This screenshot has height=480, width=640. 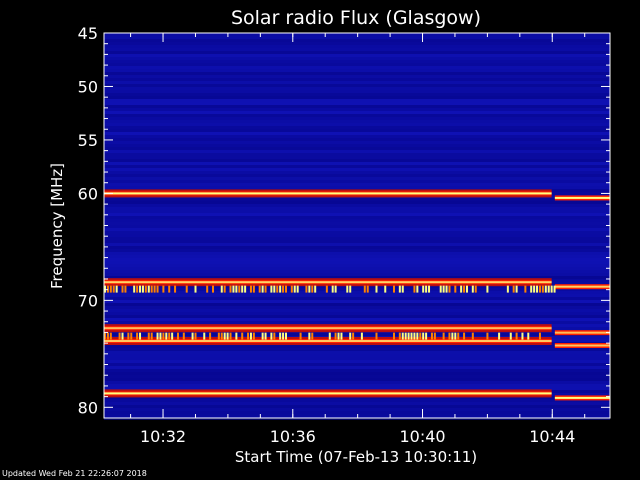 What do you see at coordinates (422, 436) in the screenshot?
I see `x-tick-label: 10:40` at bounding box center [422, 436].